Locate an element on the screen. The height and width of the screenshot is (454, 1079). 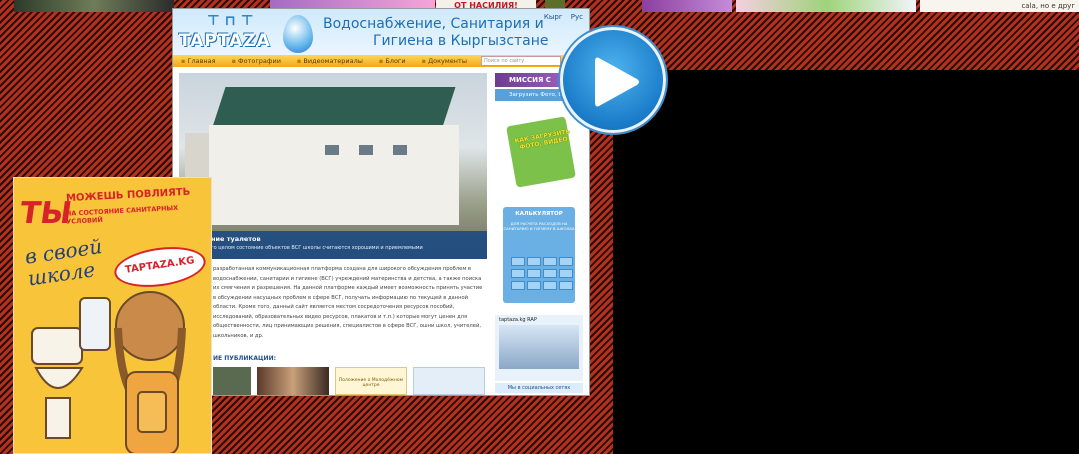
hero-caption-title: ние туалетов is located at coordinates (236, 239).